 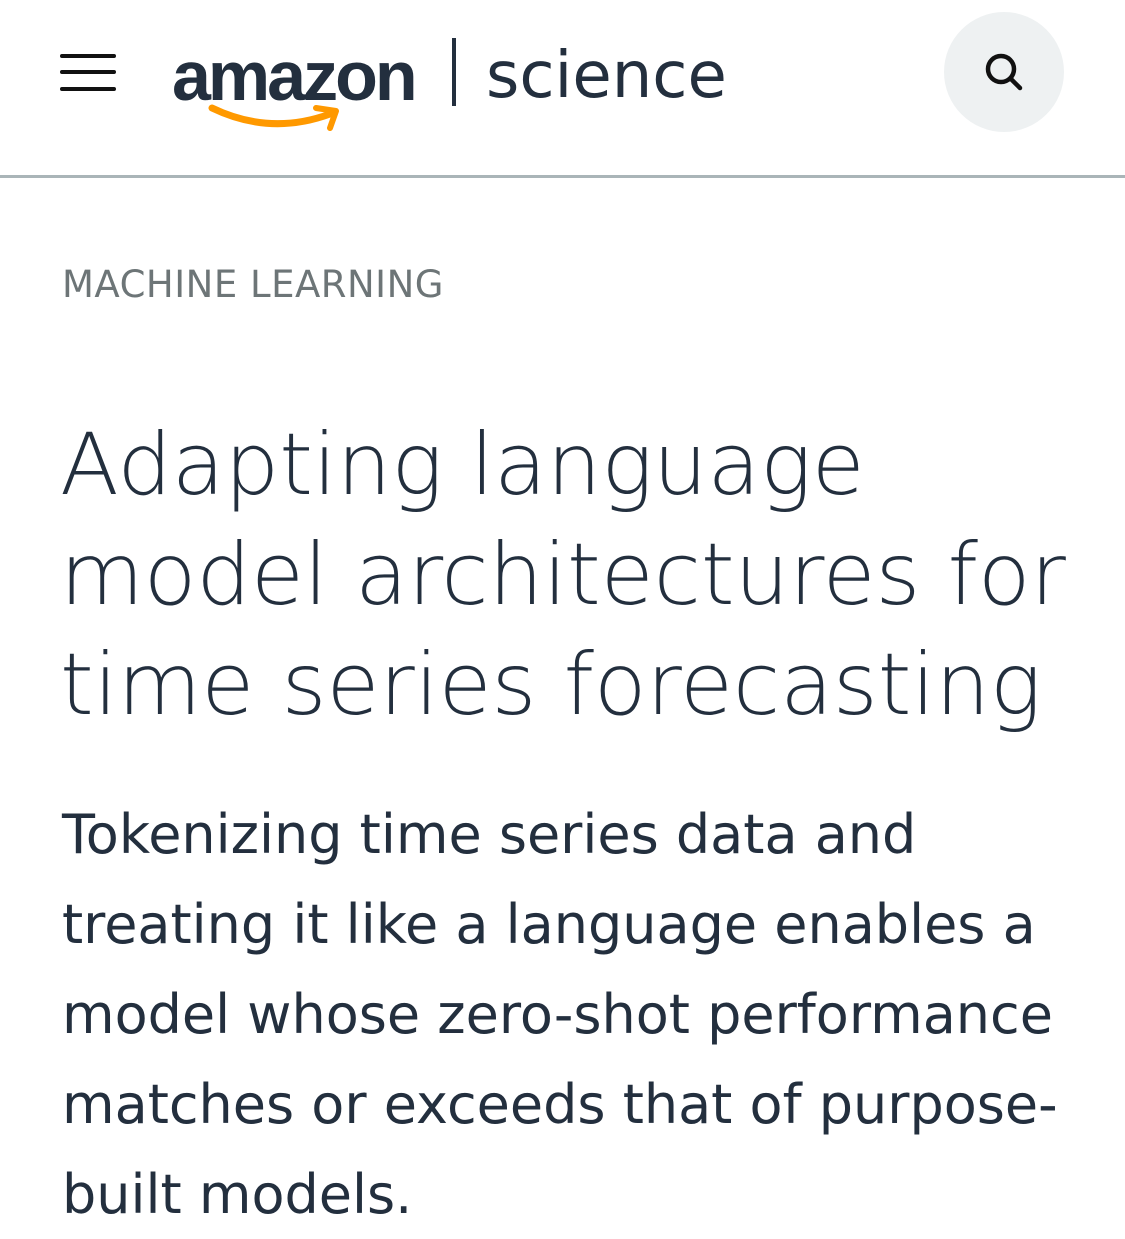 I want to click on category-link: MACHINE LEARNING, so click(x=253, y=285).